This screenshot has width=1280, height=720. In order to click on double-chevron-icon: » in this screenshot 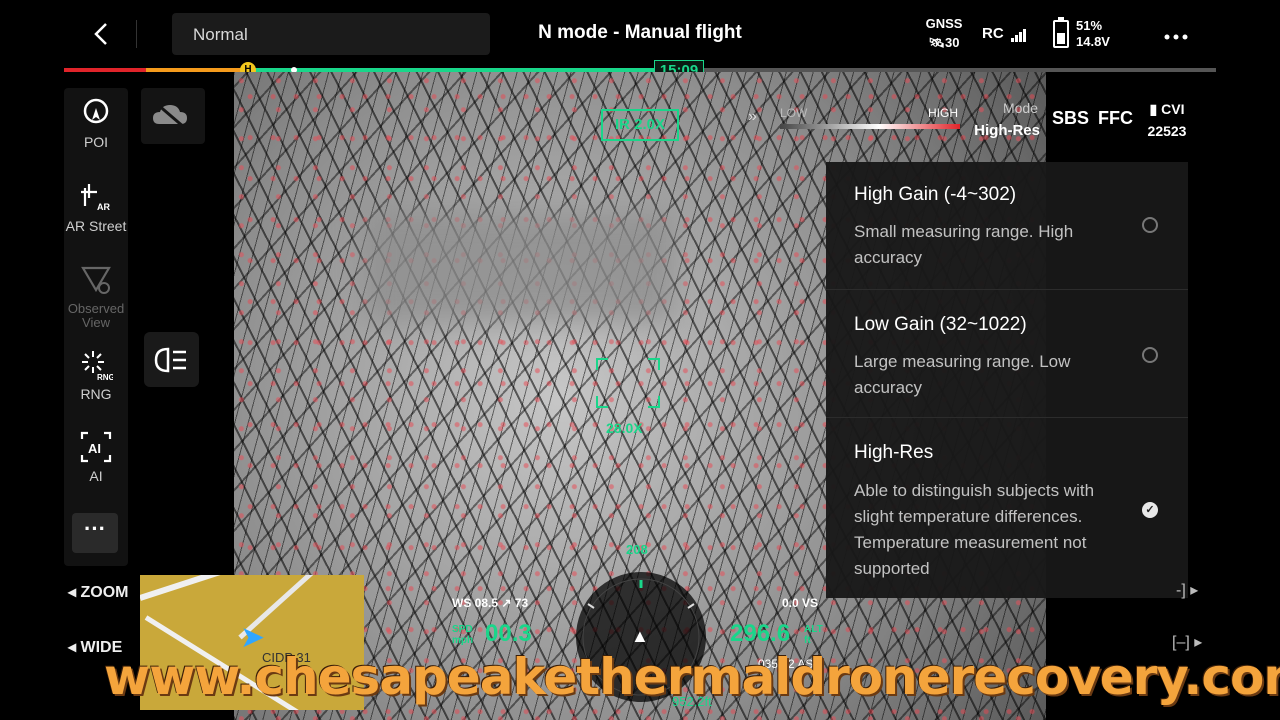, I will do `click(752, 117)`.